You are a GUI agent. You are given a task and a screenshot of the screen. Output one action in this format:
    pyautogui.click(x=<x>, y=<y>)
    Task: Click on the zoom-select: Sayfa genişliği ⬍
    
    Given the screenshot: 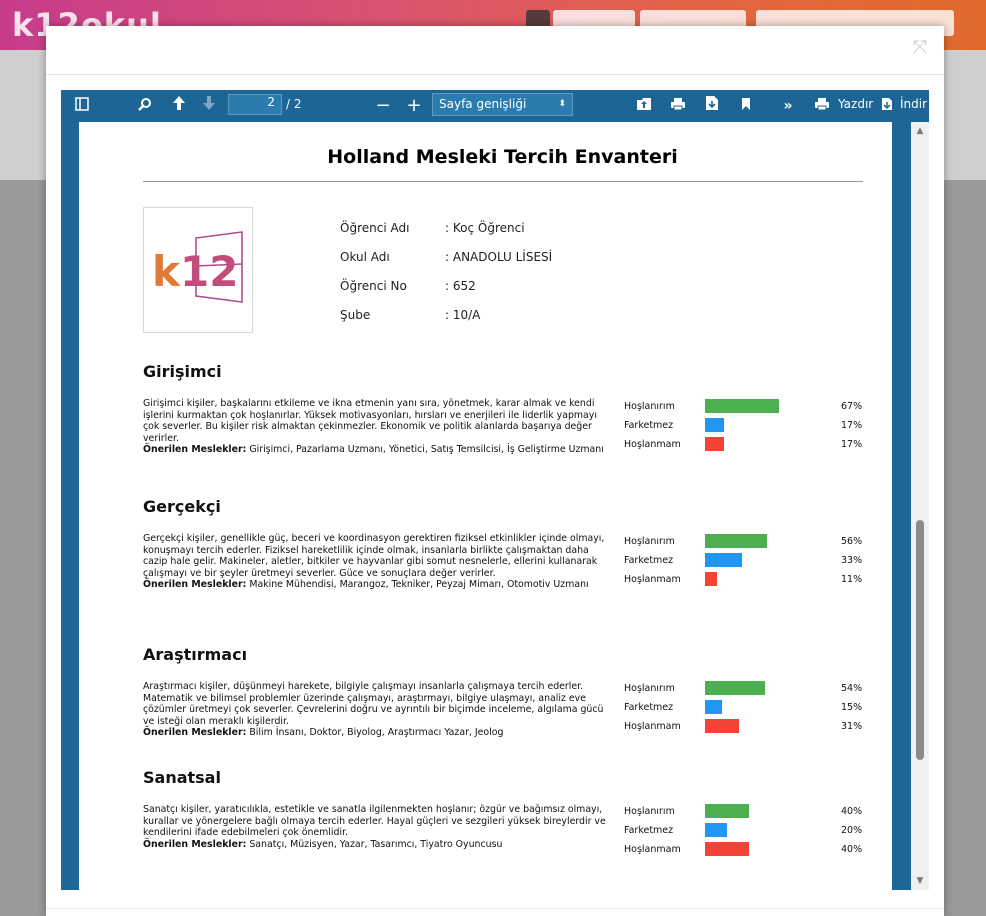 What is the action you would take?
    pyautogui.click(x=502, y=104)
    